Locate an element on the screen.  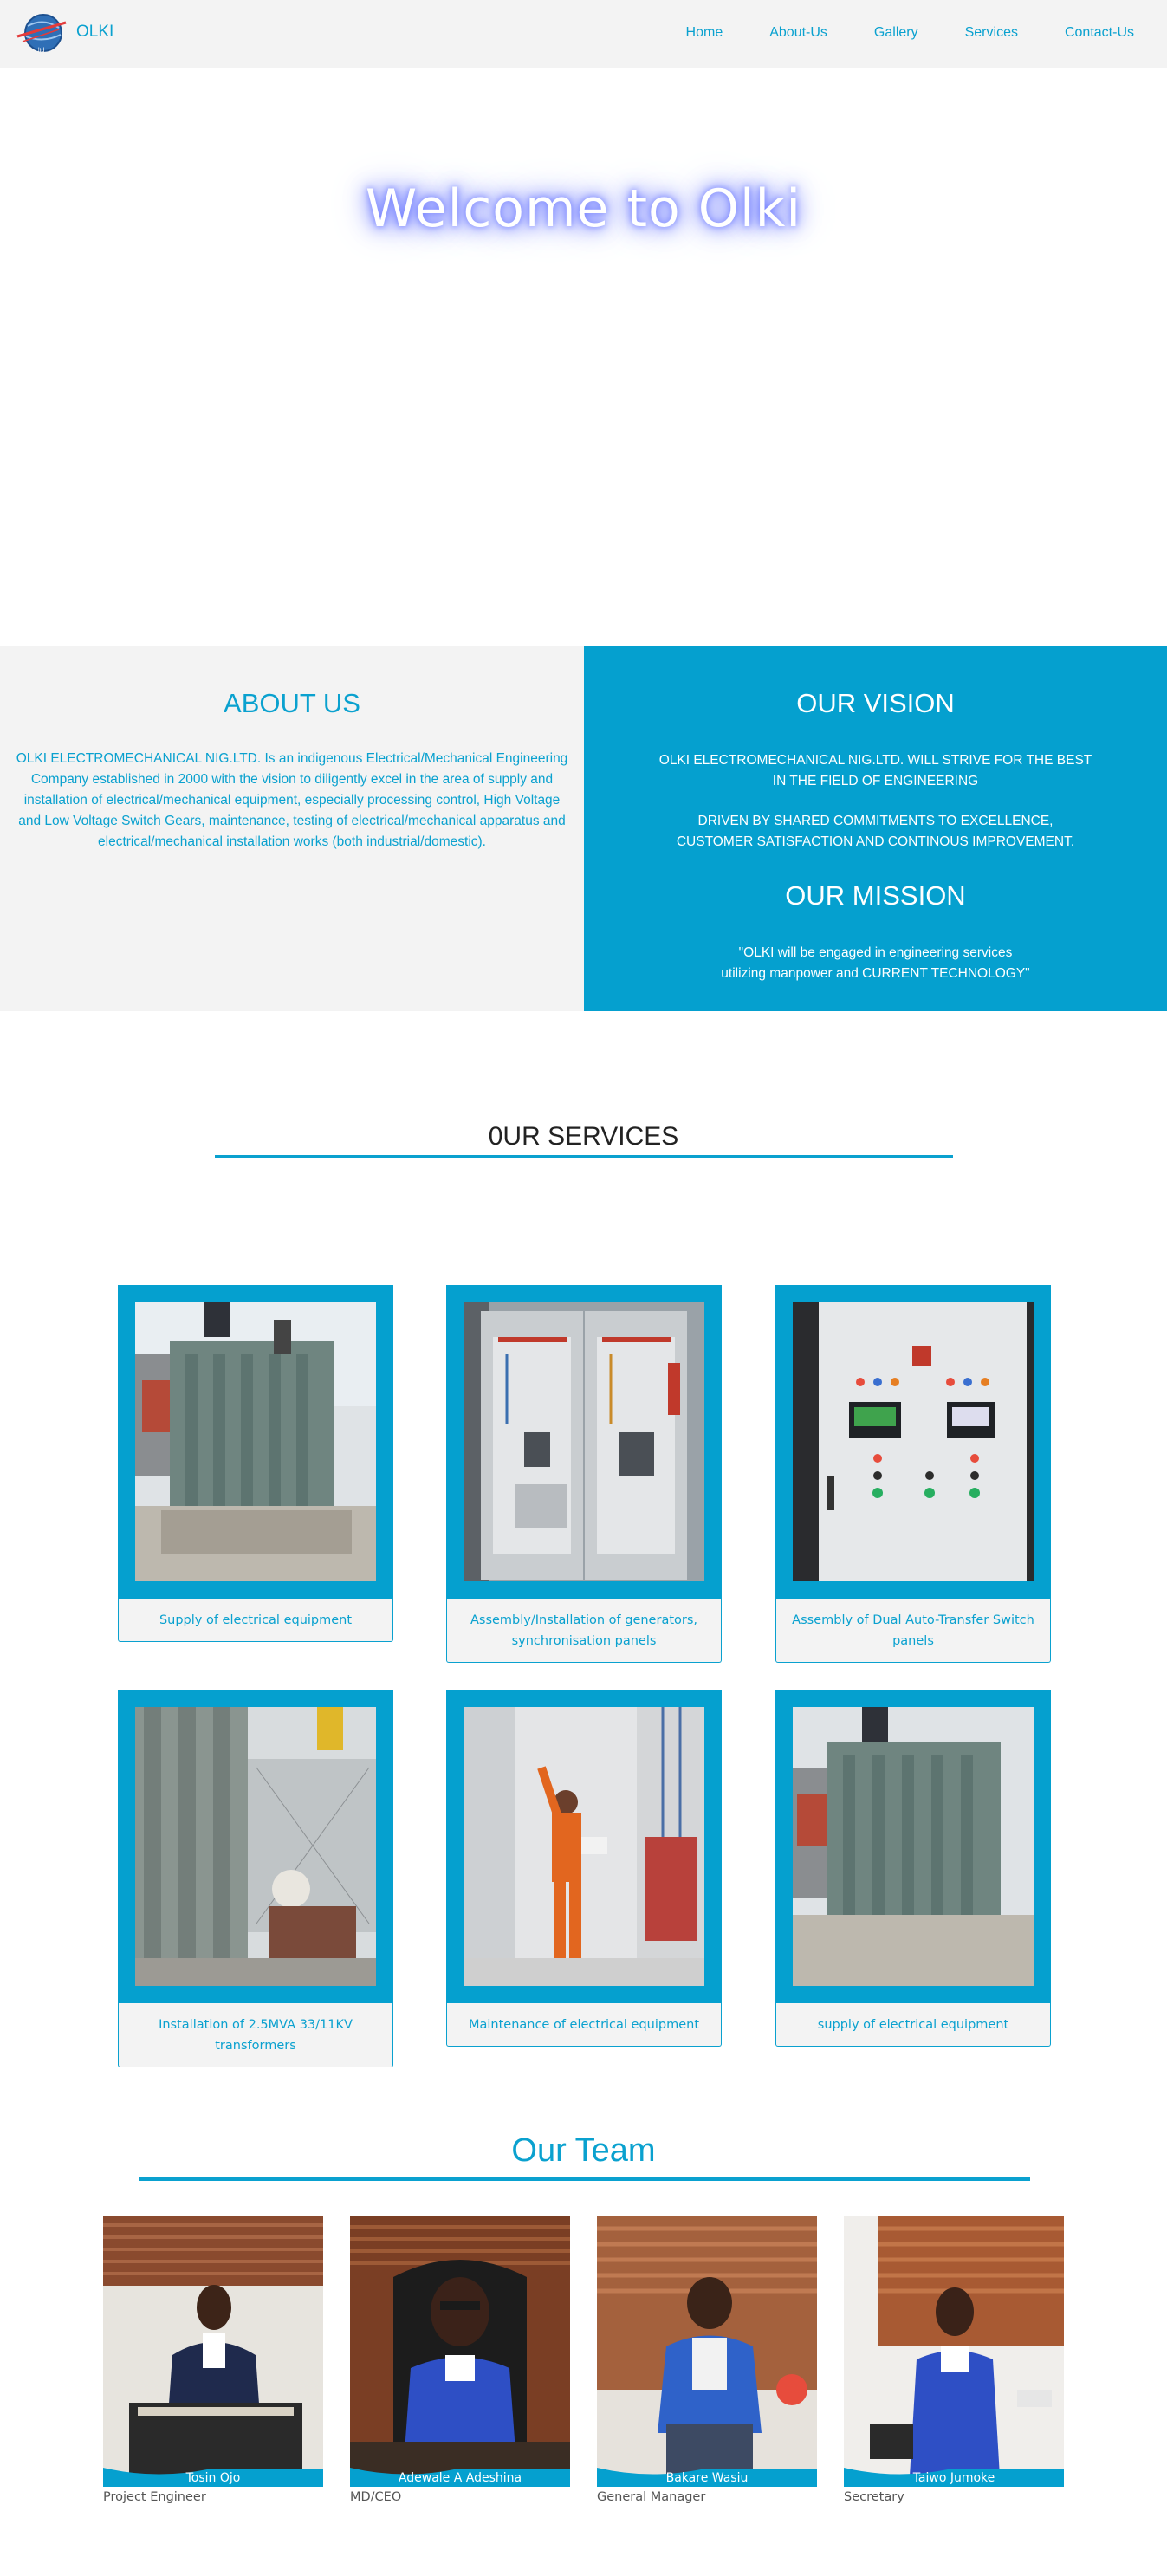
about-heading: ABOUT US is located at coordinates (292, 703).